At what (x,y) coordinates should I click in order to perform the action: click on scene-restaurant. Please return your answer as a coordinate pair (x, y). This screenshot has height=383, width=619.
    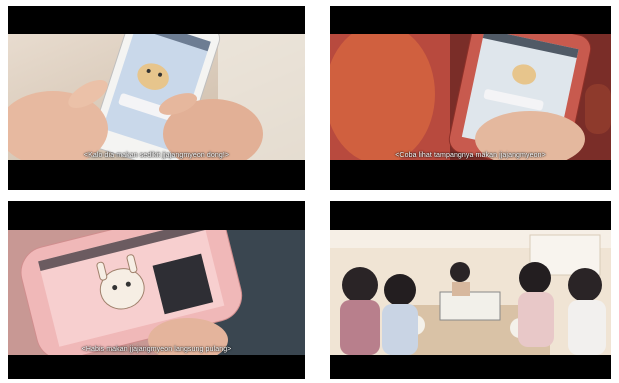
    Looking at the image, I should click on (470, 292).